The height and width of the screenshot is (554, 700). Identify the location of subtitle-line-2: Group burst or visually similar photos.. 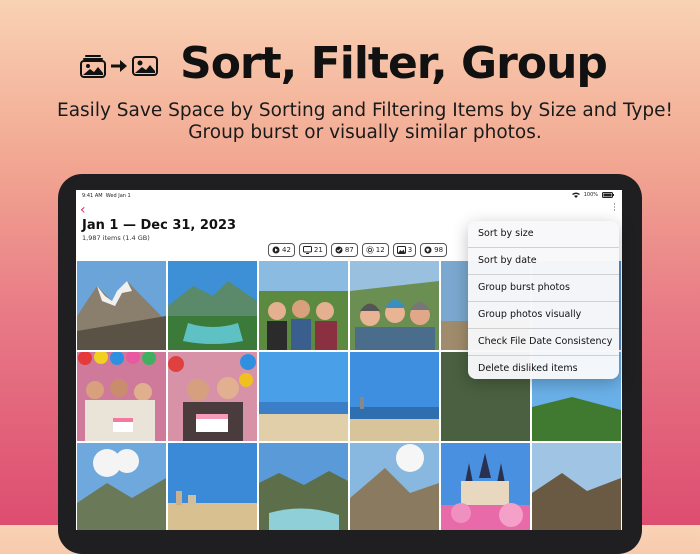
(365, 132).